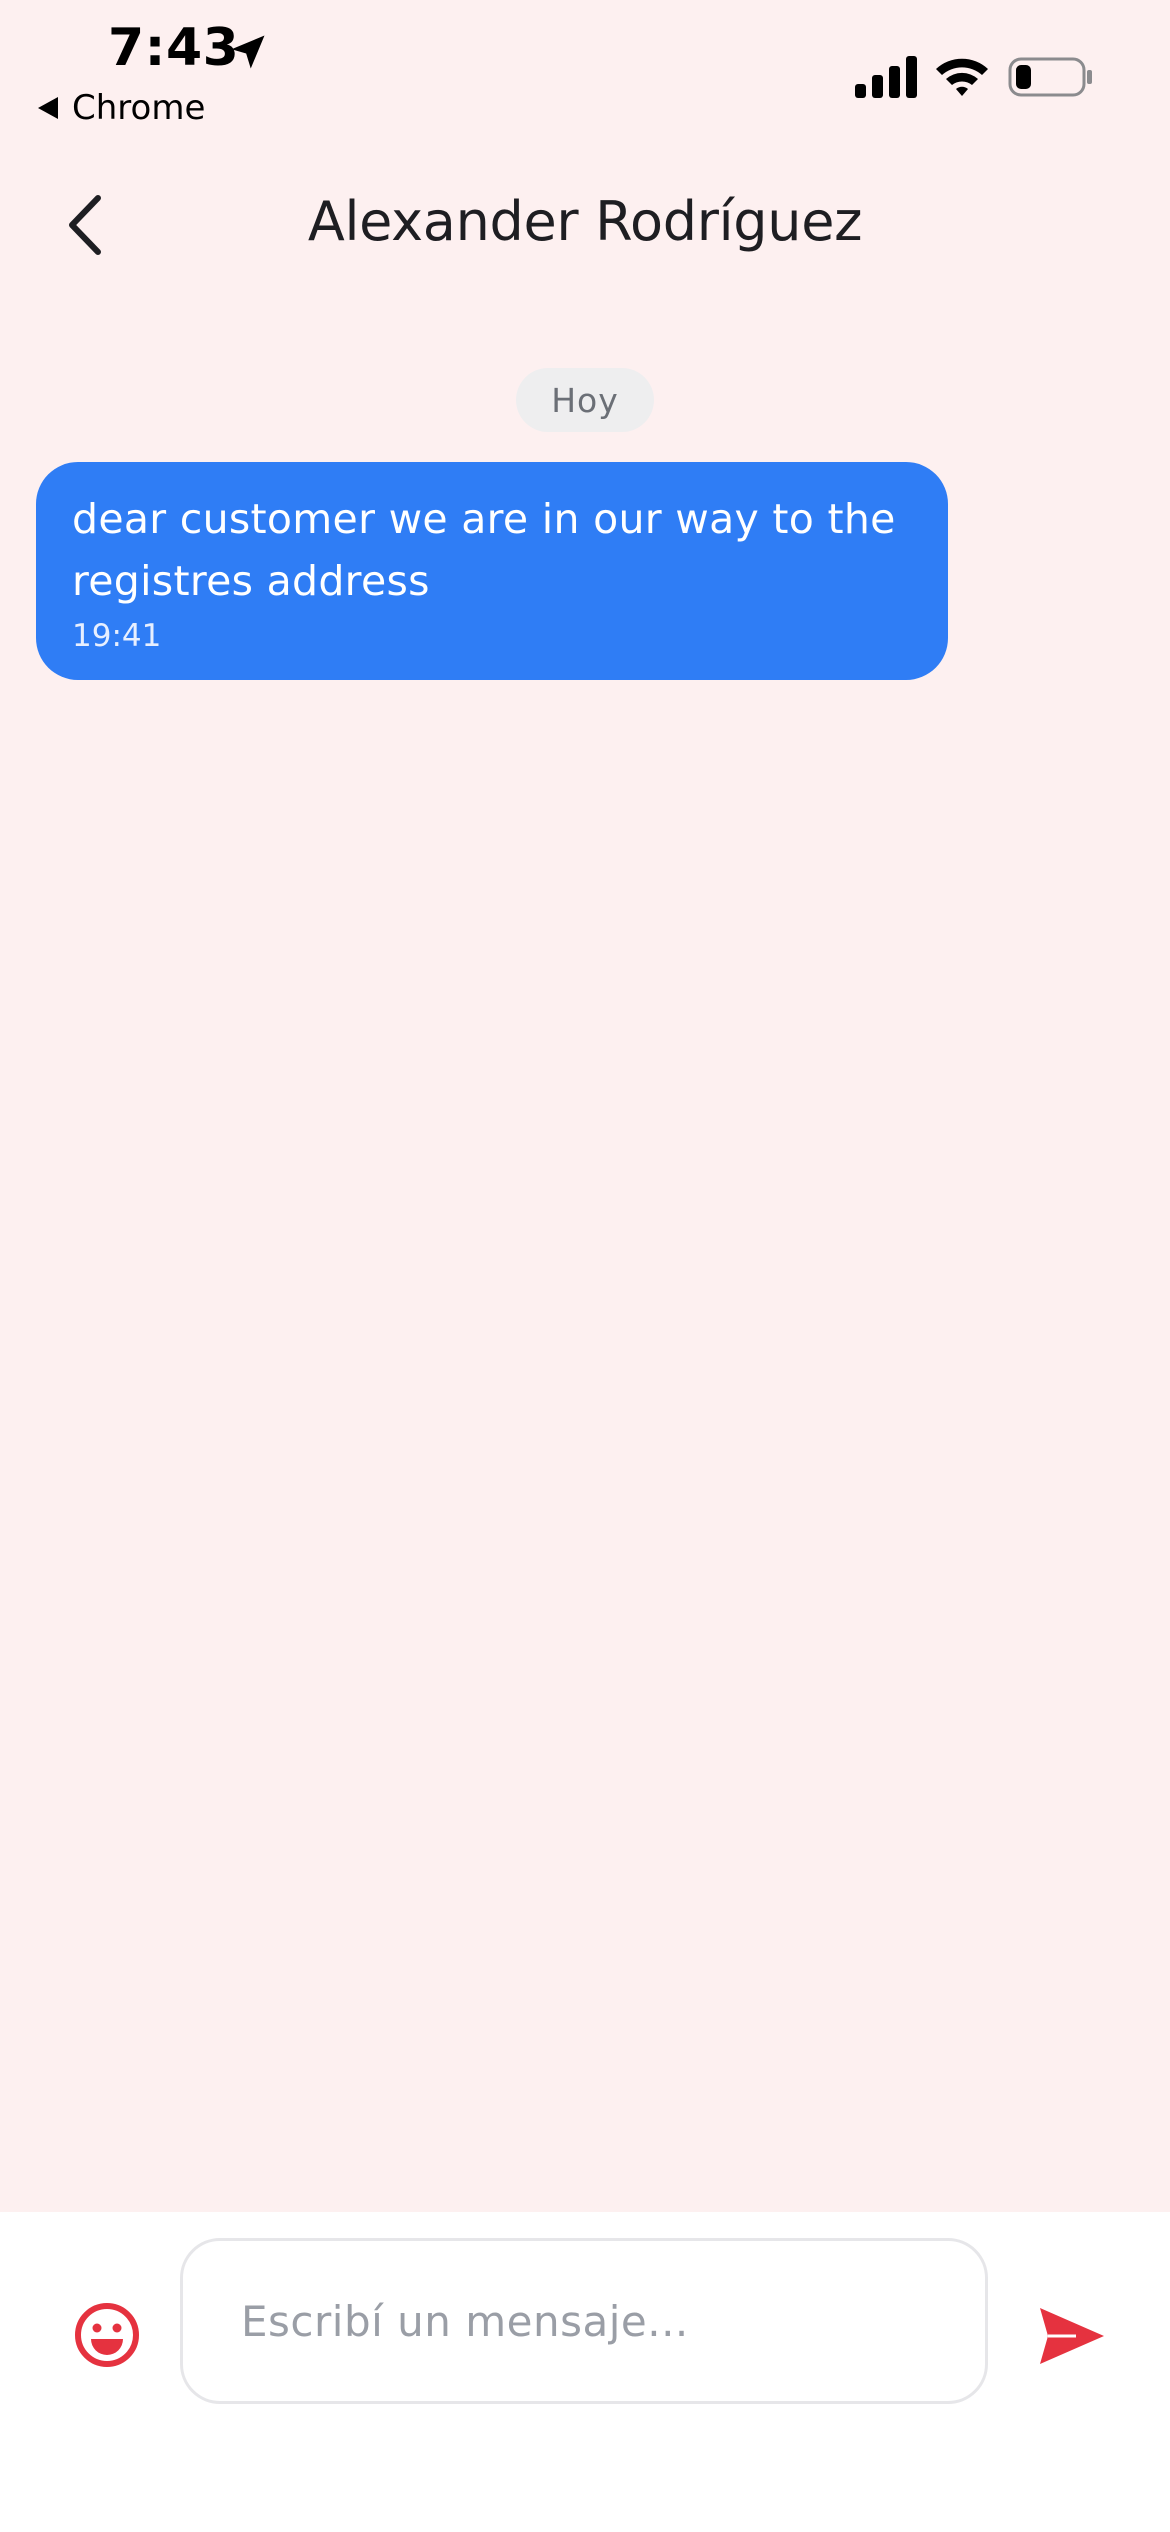 The height and width of the screenshot is (2532, 1170). I want to click on back-triangle-icon, so click(48, 108).